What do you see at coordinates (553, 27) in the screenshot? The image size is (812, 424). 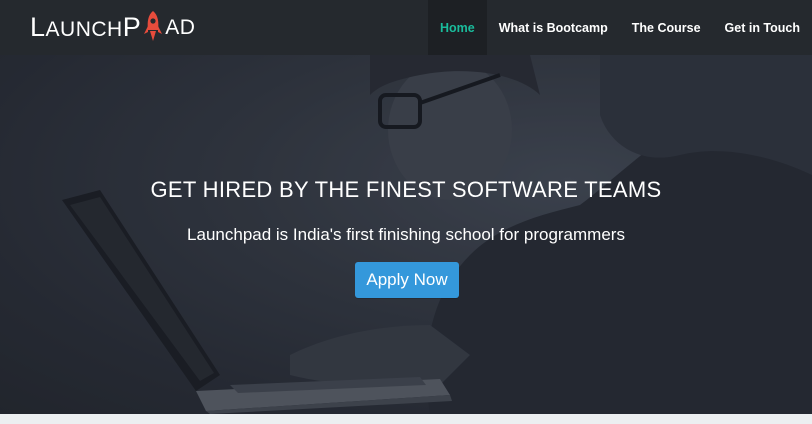 I see `nav-item-what-is-bootcamp: What is Bootcamp` at bounding box center [553, 27].